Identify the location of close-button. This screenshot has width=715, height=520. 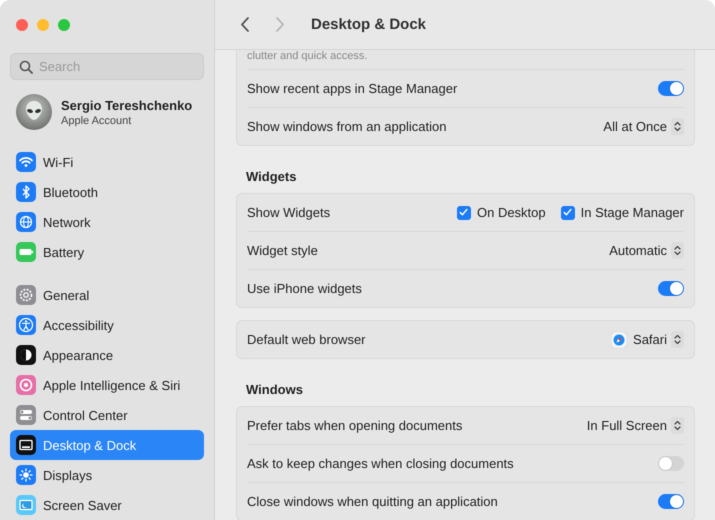
(22, 25).